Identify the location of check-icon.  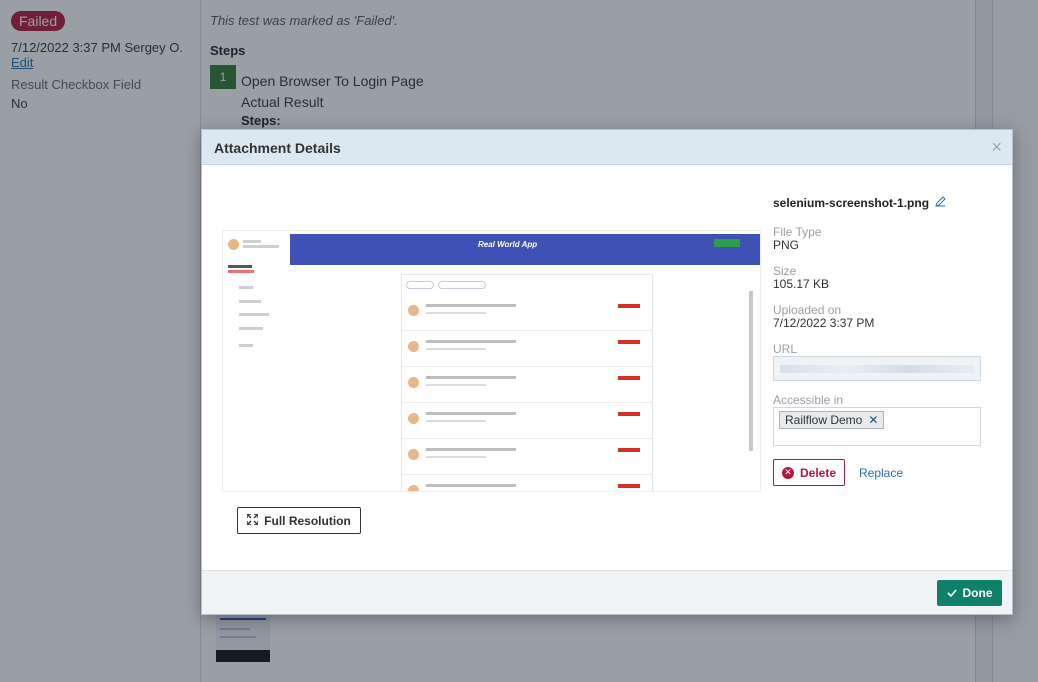
(951, 593).